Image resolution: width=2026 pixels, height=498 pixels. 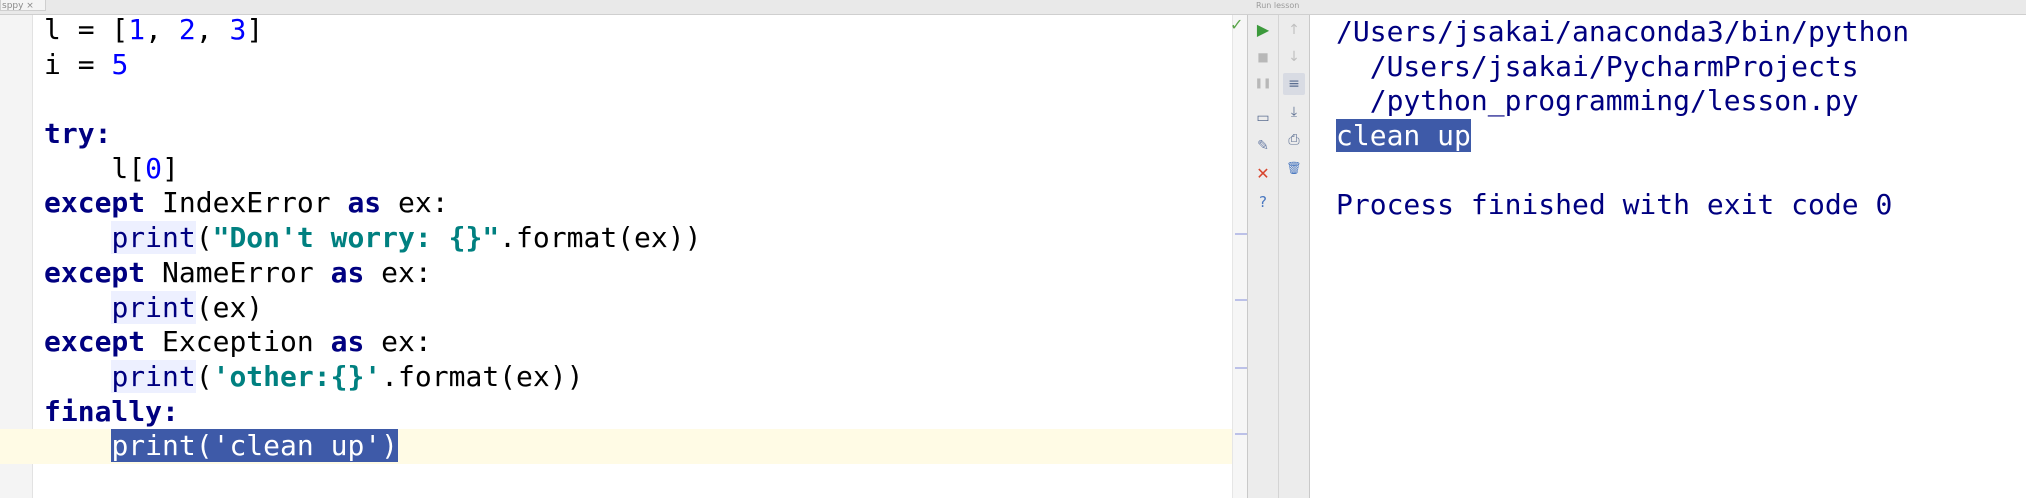 What do you see at coordinates (1597, 101) in the screenshot?
I see `console-text: /python_programming/lesson.py` at bounding box center [1597, 101].